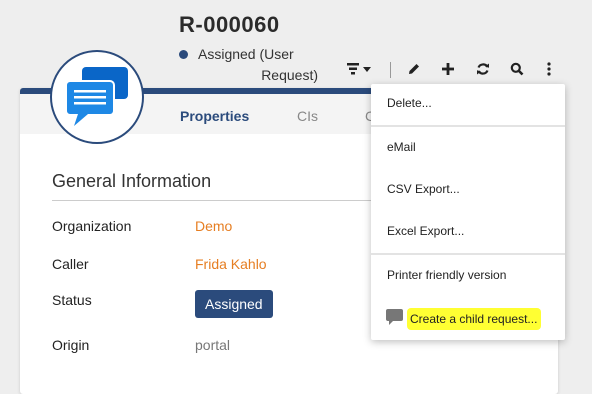  I want to click on toolbar-separator, so click(390, 70).